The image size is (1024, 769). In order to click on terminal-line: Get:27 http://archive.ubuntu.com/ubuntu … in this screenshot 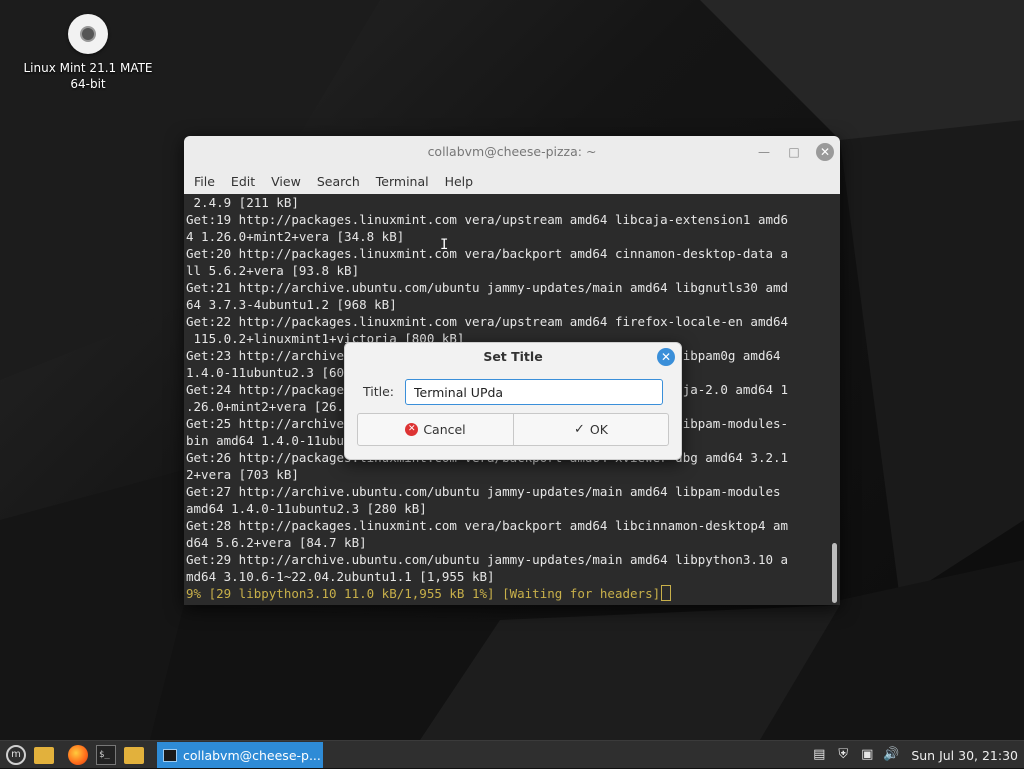, I will do `click(483, 491)`.